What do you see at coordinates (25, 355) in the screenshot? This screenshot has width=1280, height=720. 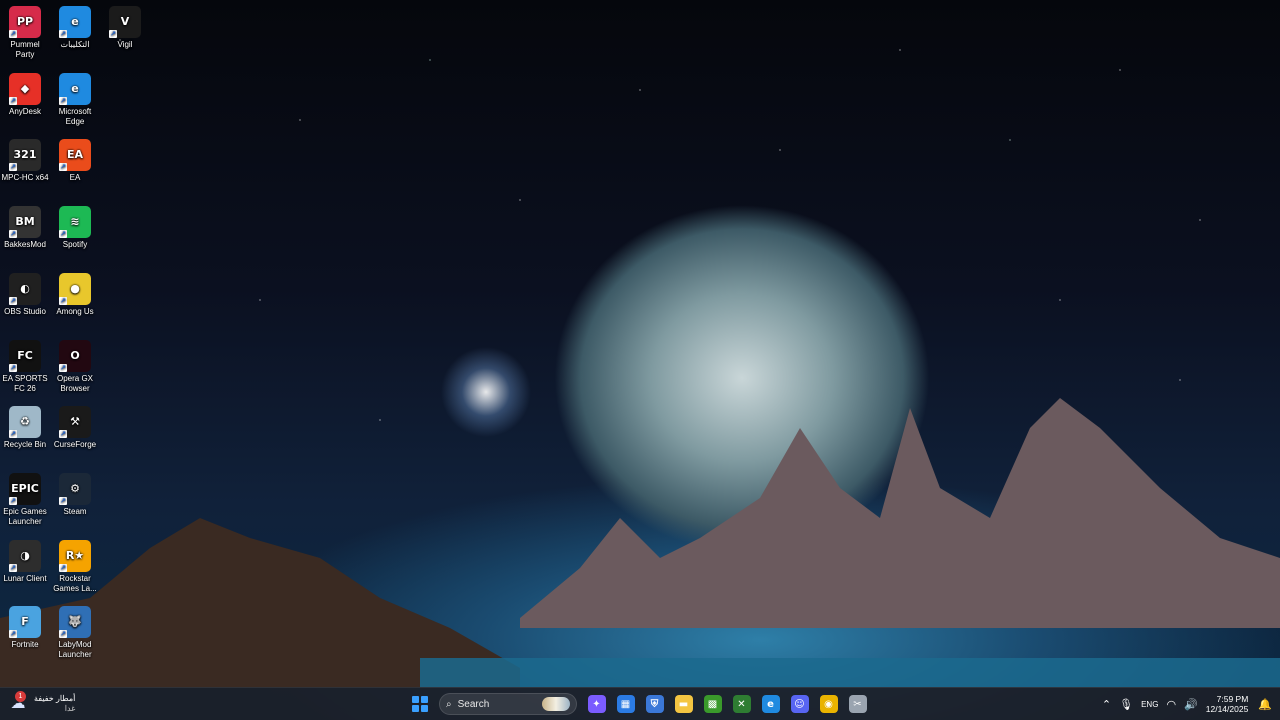 I see `fc26-icon: FC ↗` at bounding box center [25, 355].